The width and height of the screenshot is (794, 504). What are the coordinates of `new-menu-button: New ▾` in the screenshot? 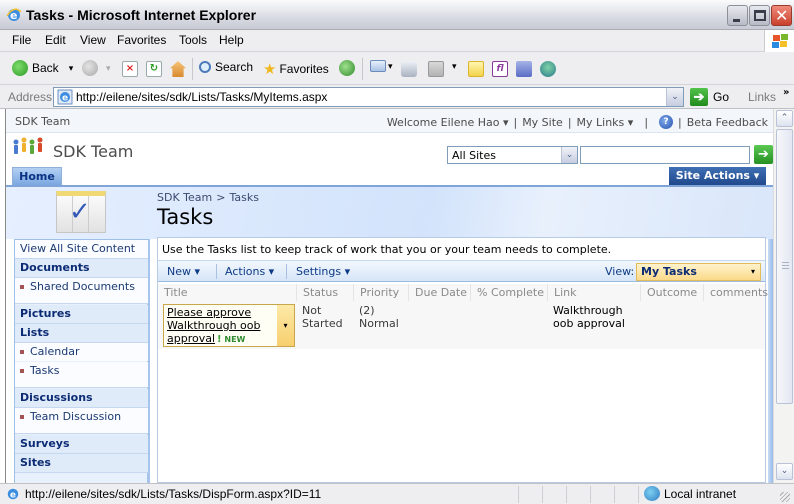 It's located at (183, 271).